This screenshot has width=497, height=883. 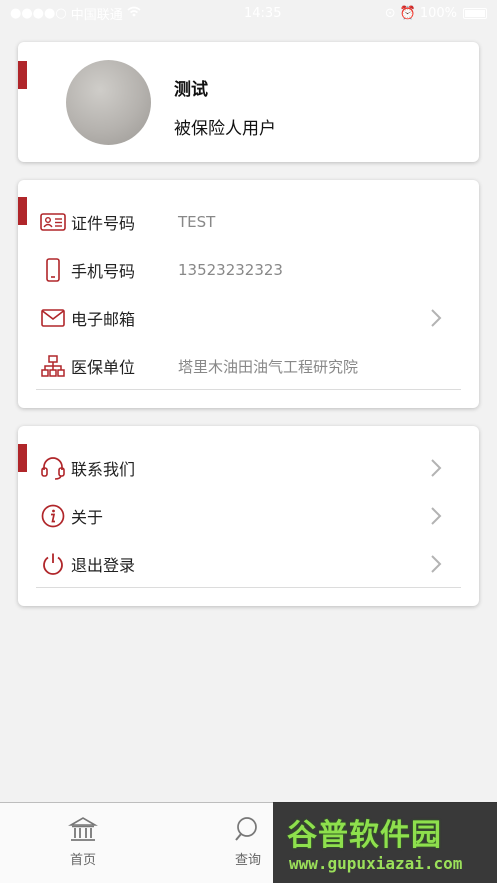 What do you see at coordinates (390, 13) in the screenshot?
I see `lock-rotation-icon: ⊙` at bounding box center [390, 13].